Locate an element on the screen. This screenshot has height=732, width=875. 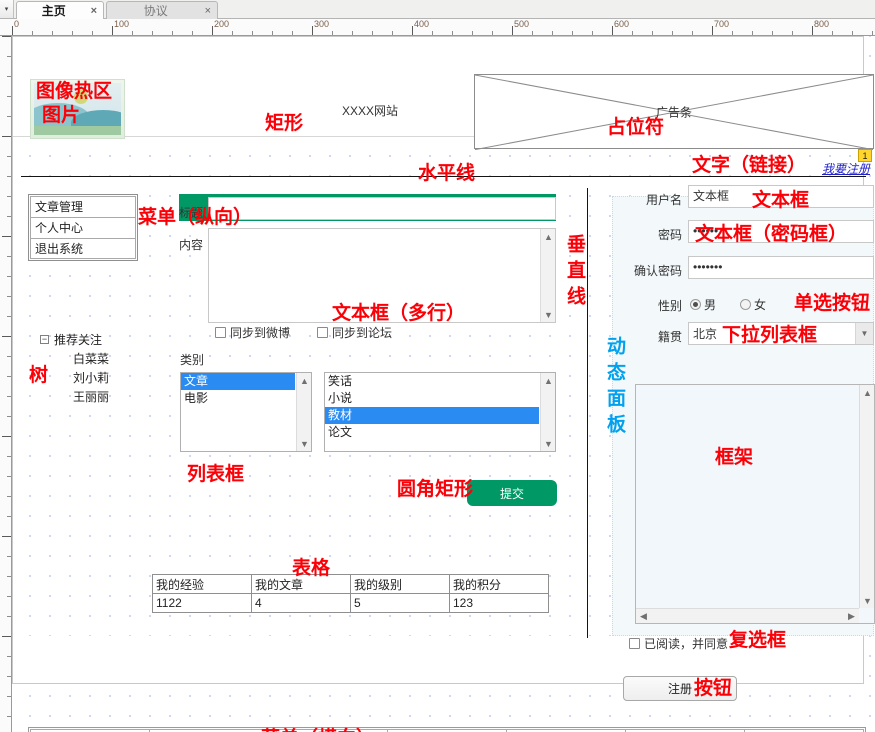
tree-root-node: − 推荐关注 is located at coordinates (74, 339).